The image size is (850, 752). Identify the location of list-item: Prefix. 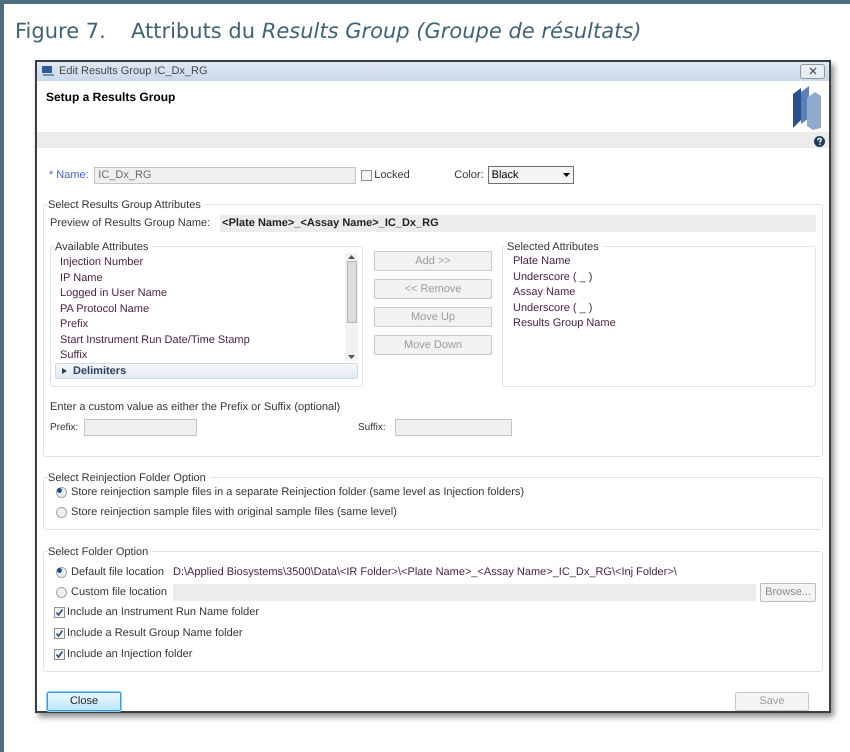
(202, 324).